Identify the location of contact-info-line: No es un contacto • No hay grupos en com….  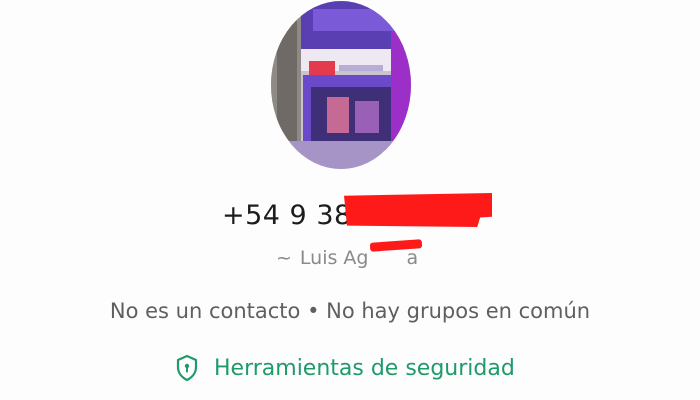
(350, 311).